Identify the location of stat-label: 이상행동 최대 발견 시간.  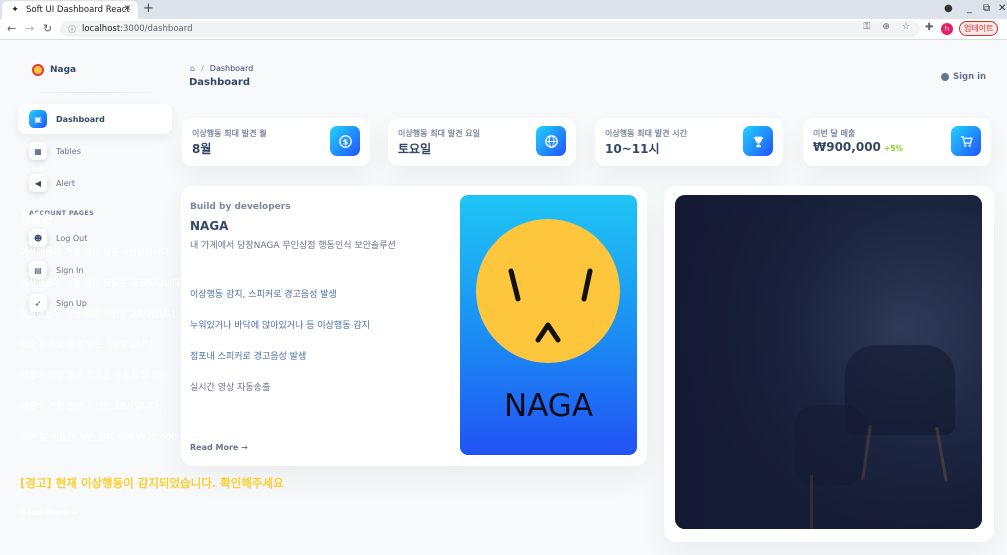
(646, 133).